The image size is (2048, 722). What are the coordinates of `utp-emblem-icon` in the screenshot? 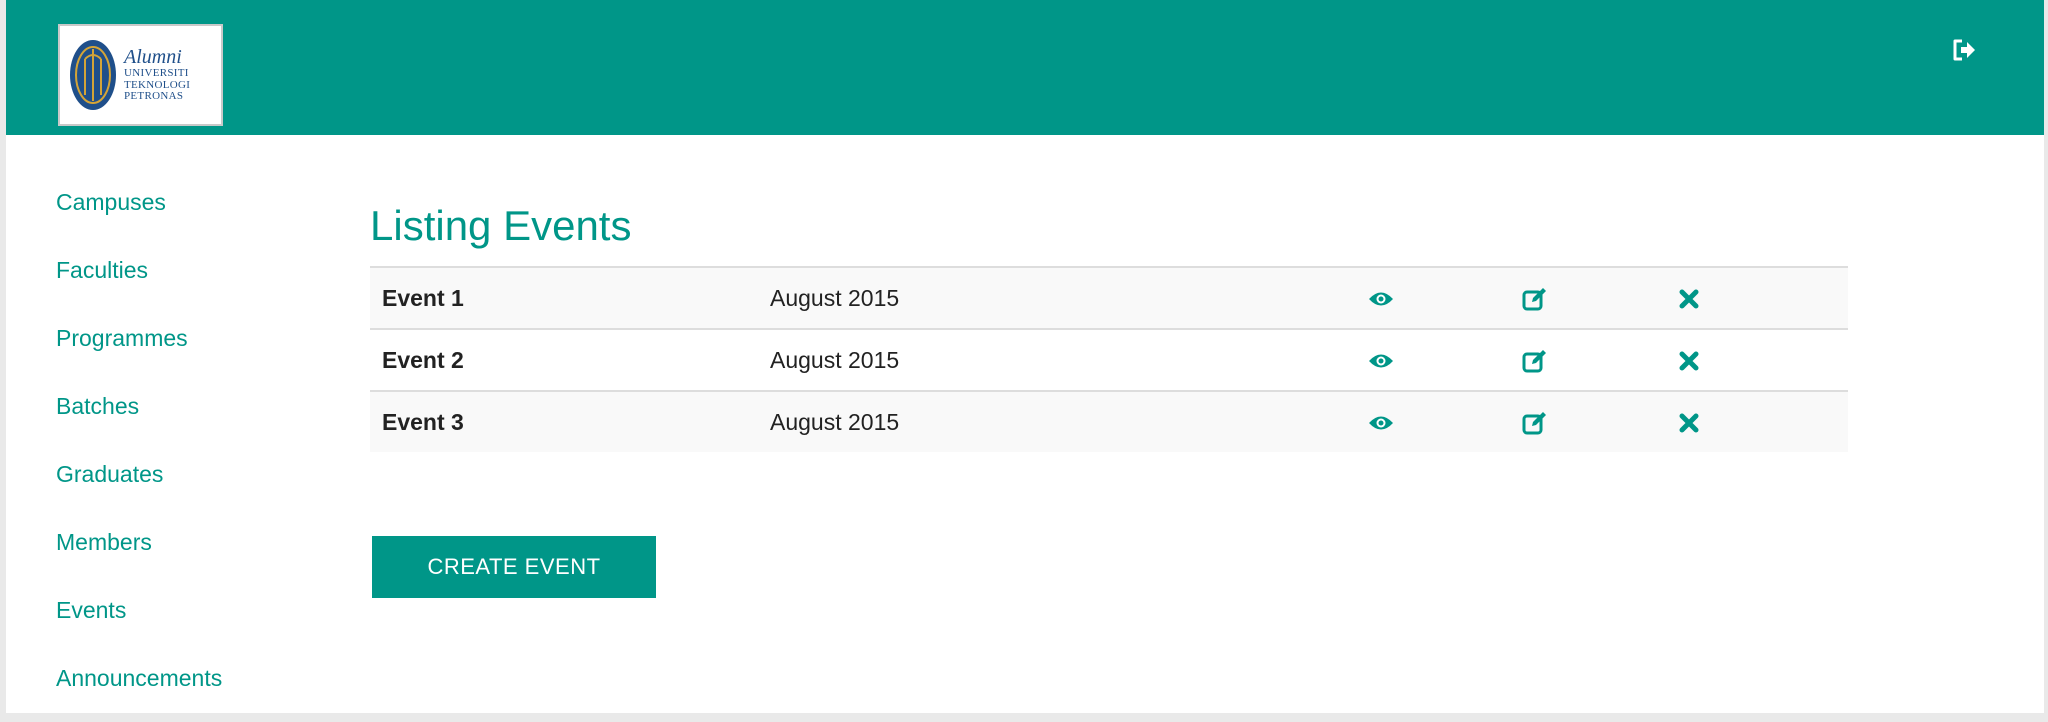 It's located at (93, 75).